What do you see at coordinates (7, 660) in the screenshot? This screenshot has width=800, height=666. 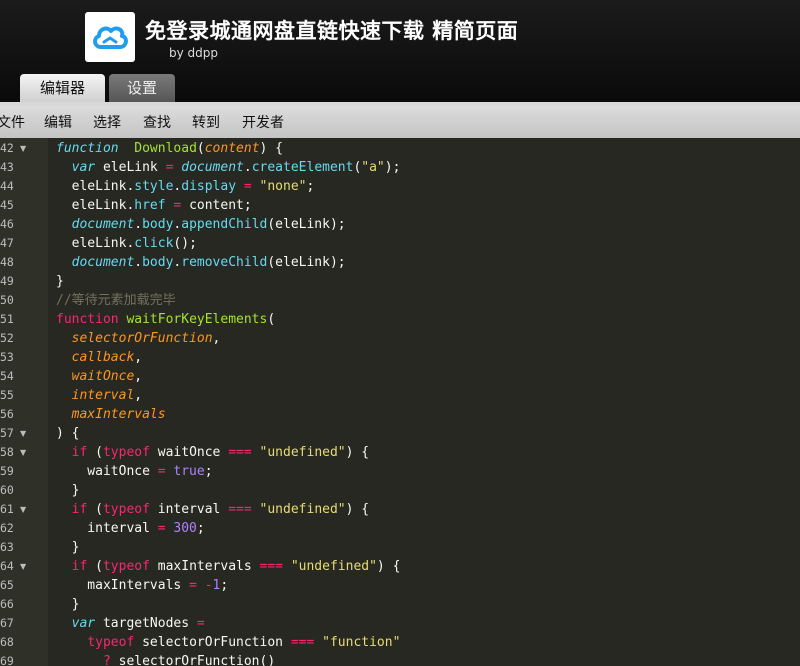 I see `line-number: 69` at bounding box center [7, 660].